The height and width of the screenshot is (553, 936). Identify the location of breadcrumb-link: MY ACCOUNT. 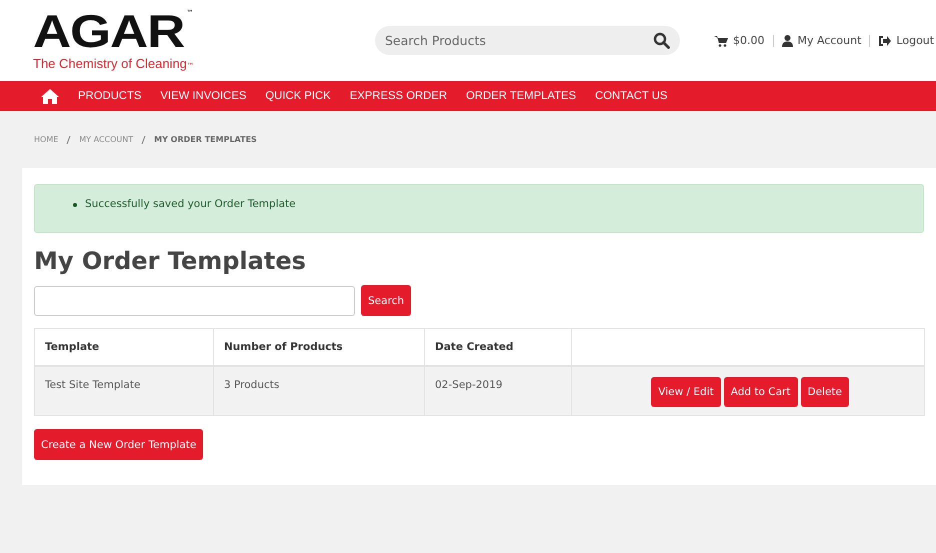
(106, 139).